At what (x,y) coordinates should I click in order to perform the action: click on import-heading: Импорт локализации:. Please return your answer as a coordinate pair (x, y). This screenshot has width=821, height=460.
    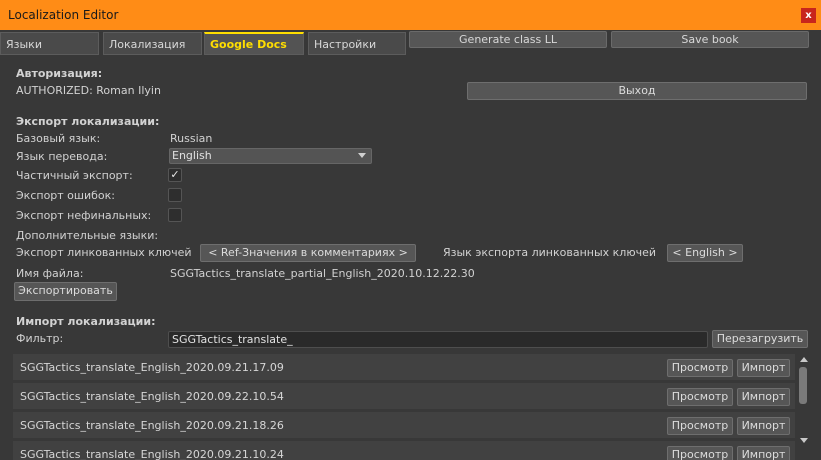
    Looking at the image, I should click on (86, 321).